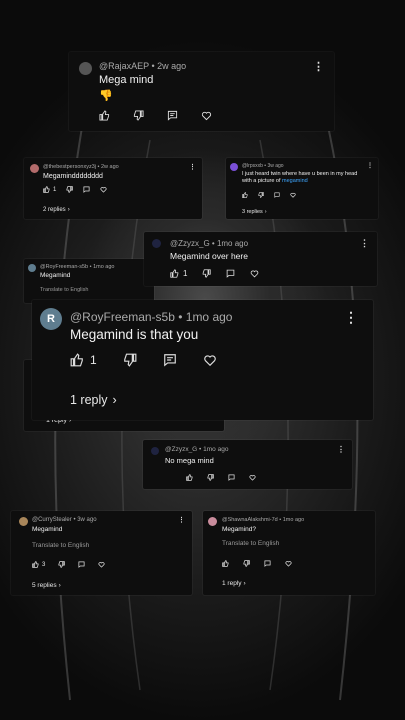 The width and height of the screenshot is (405, 720). I want to click on timestamp: 2w ago, so click(109, 167).